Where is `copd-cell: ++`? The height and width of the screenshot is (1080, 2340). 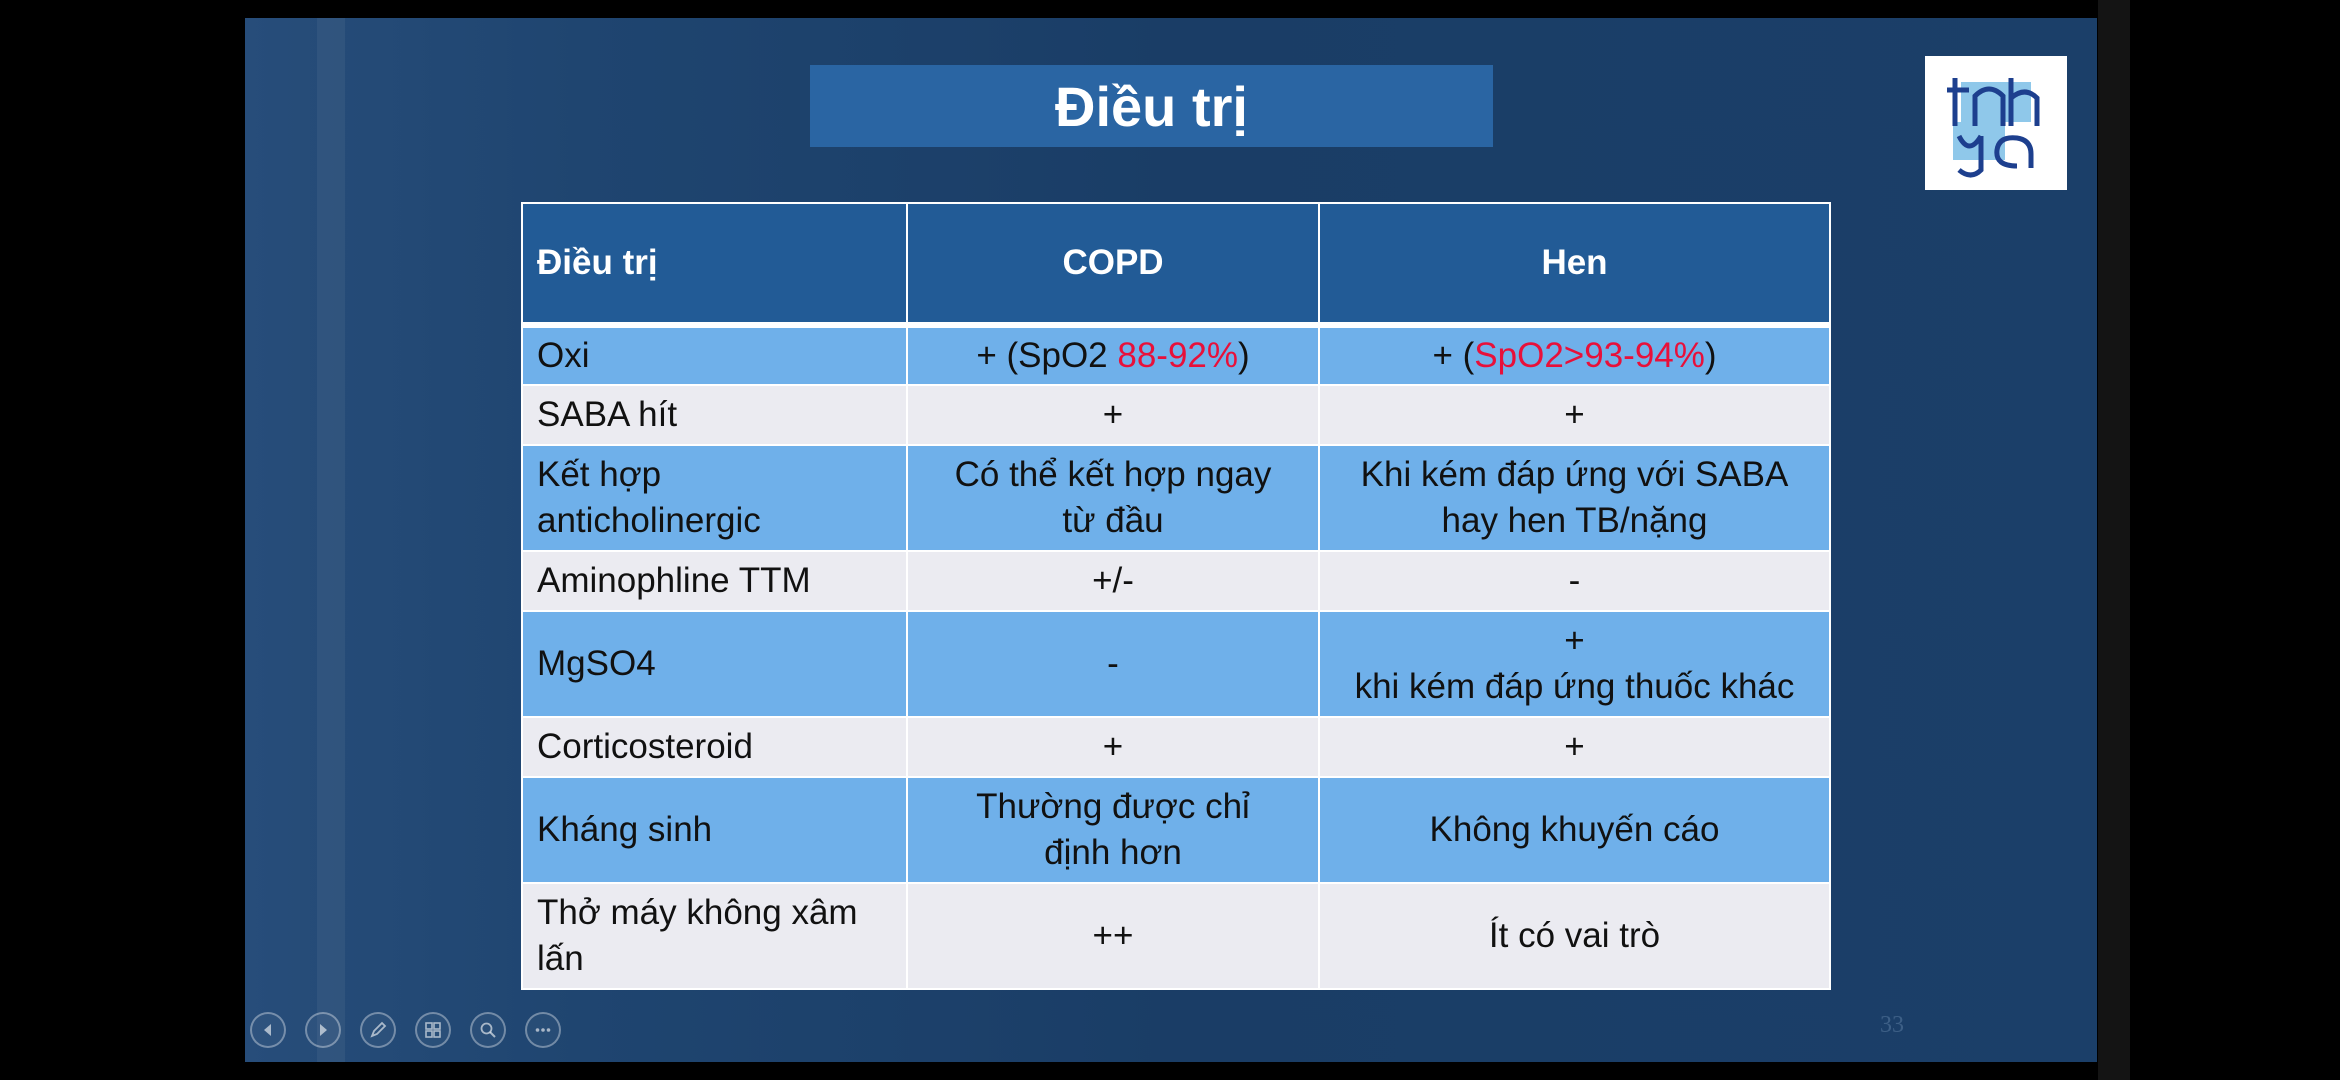
copd-cell: ++ is located at coordinates (1113, 936).